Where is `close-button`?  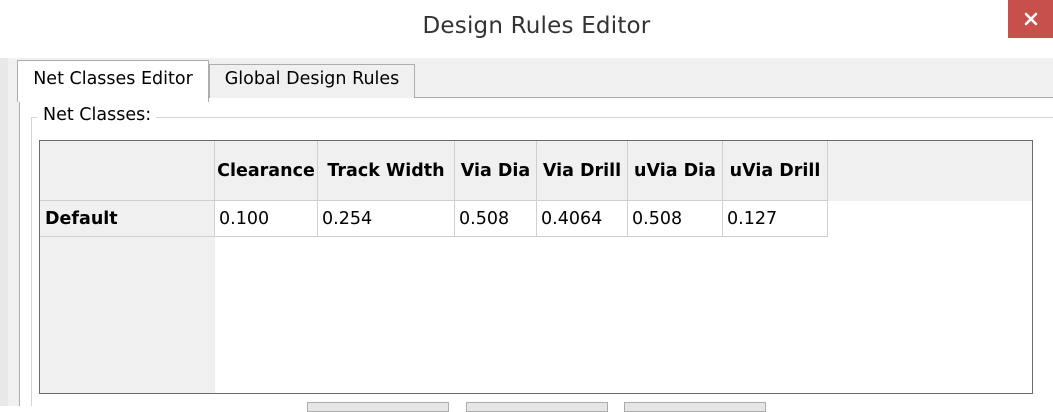
close-button is located at coordinates (1030, 19).